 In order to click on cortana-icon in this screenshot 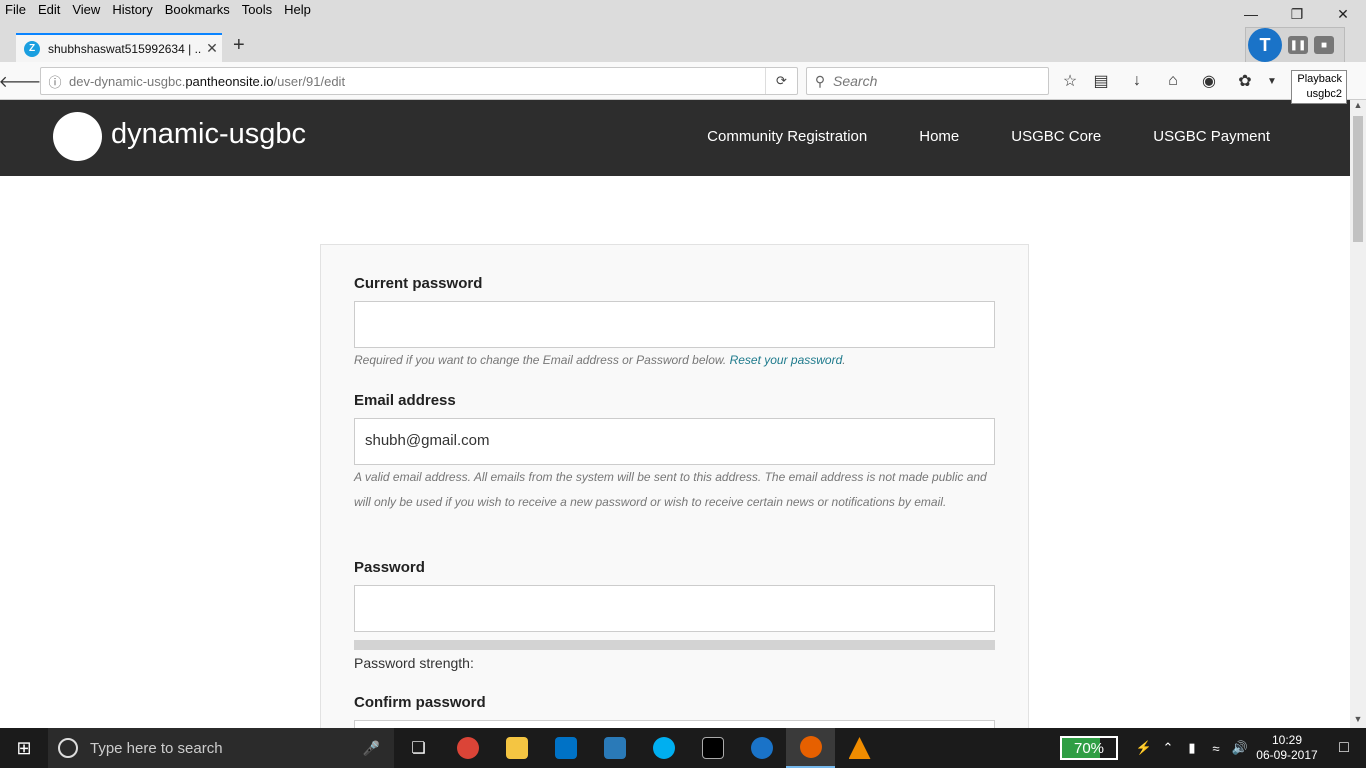, I will do `click(68, 748)`.